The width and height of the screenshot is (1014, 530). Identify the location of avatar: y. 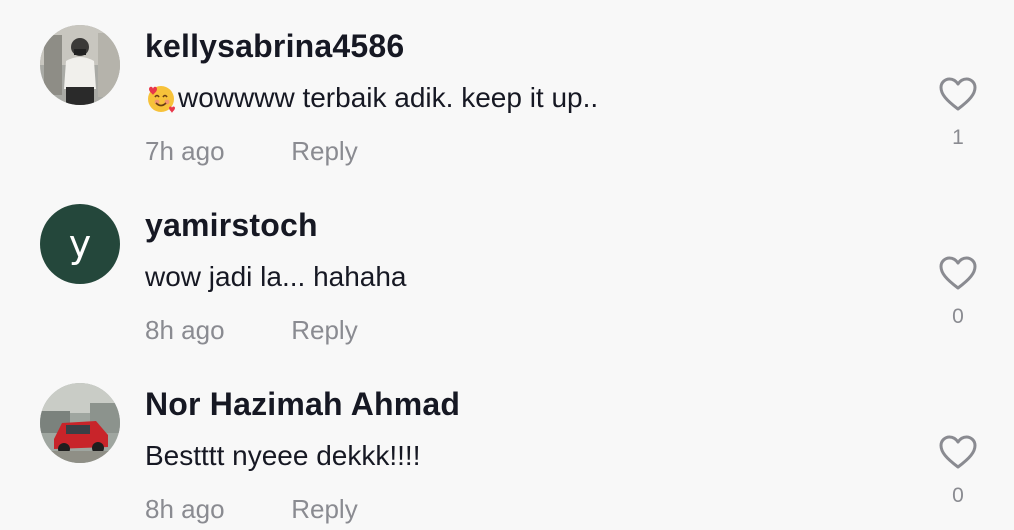
(80, 244).